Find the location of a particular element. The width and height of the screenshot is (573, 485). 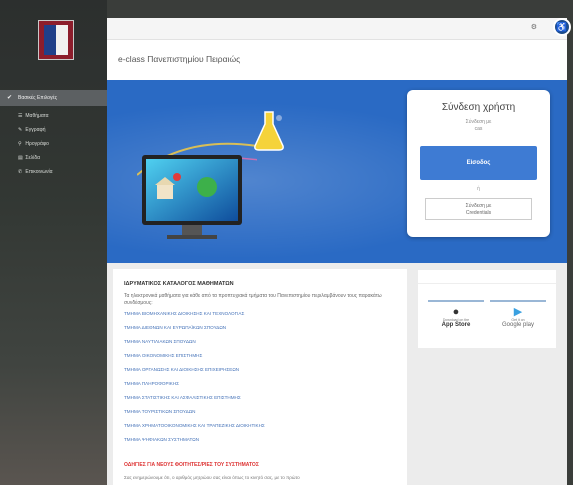

login-title: Σύνδεση χρήστη is located at coordinates (478, 107).